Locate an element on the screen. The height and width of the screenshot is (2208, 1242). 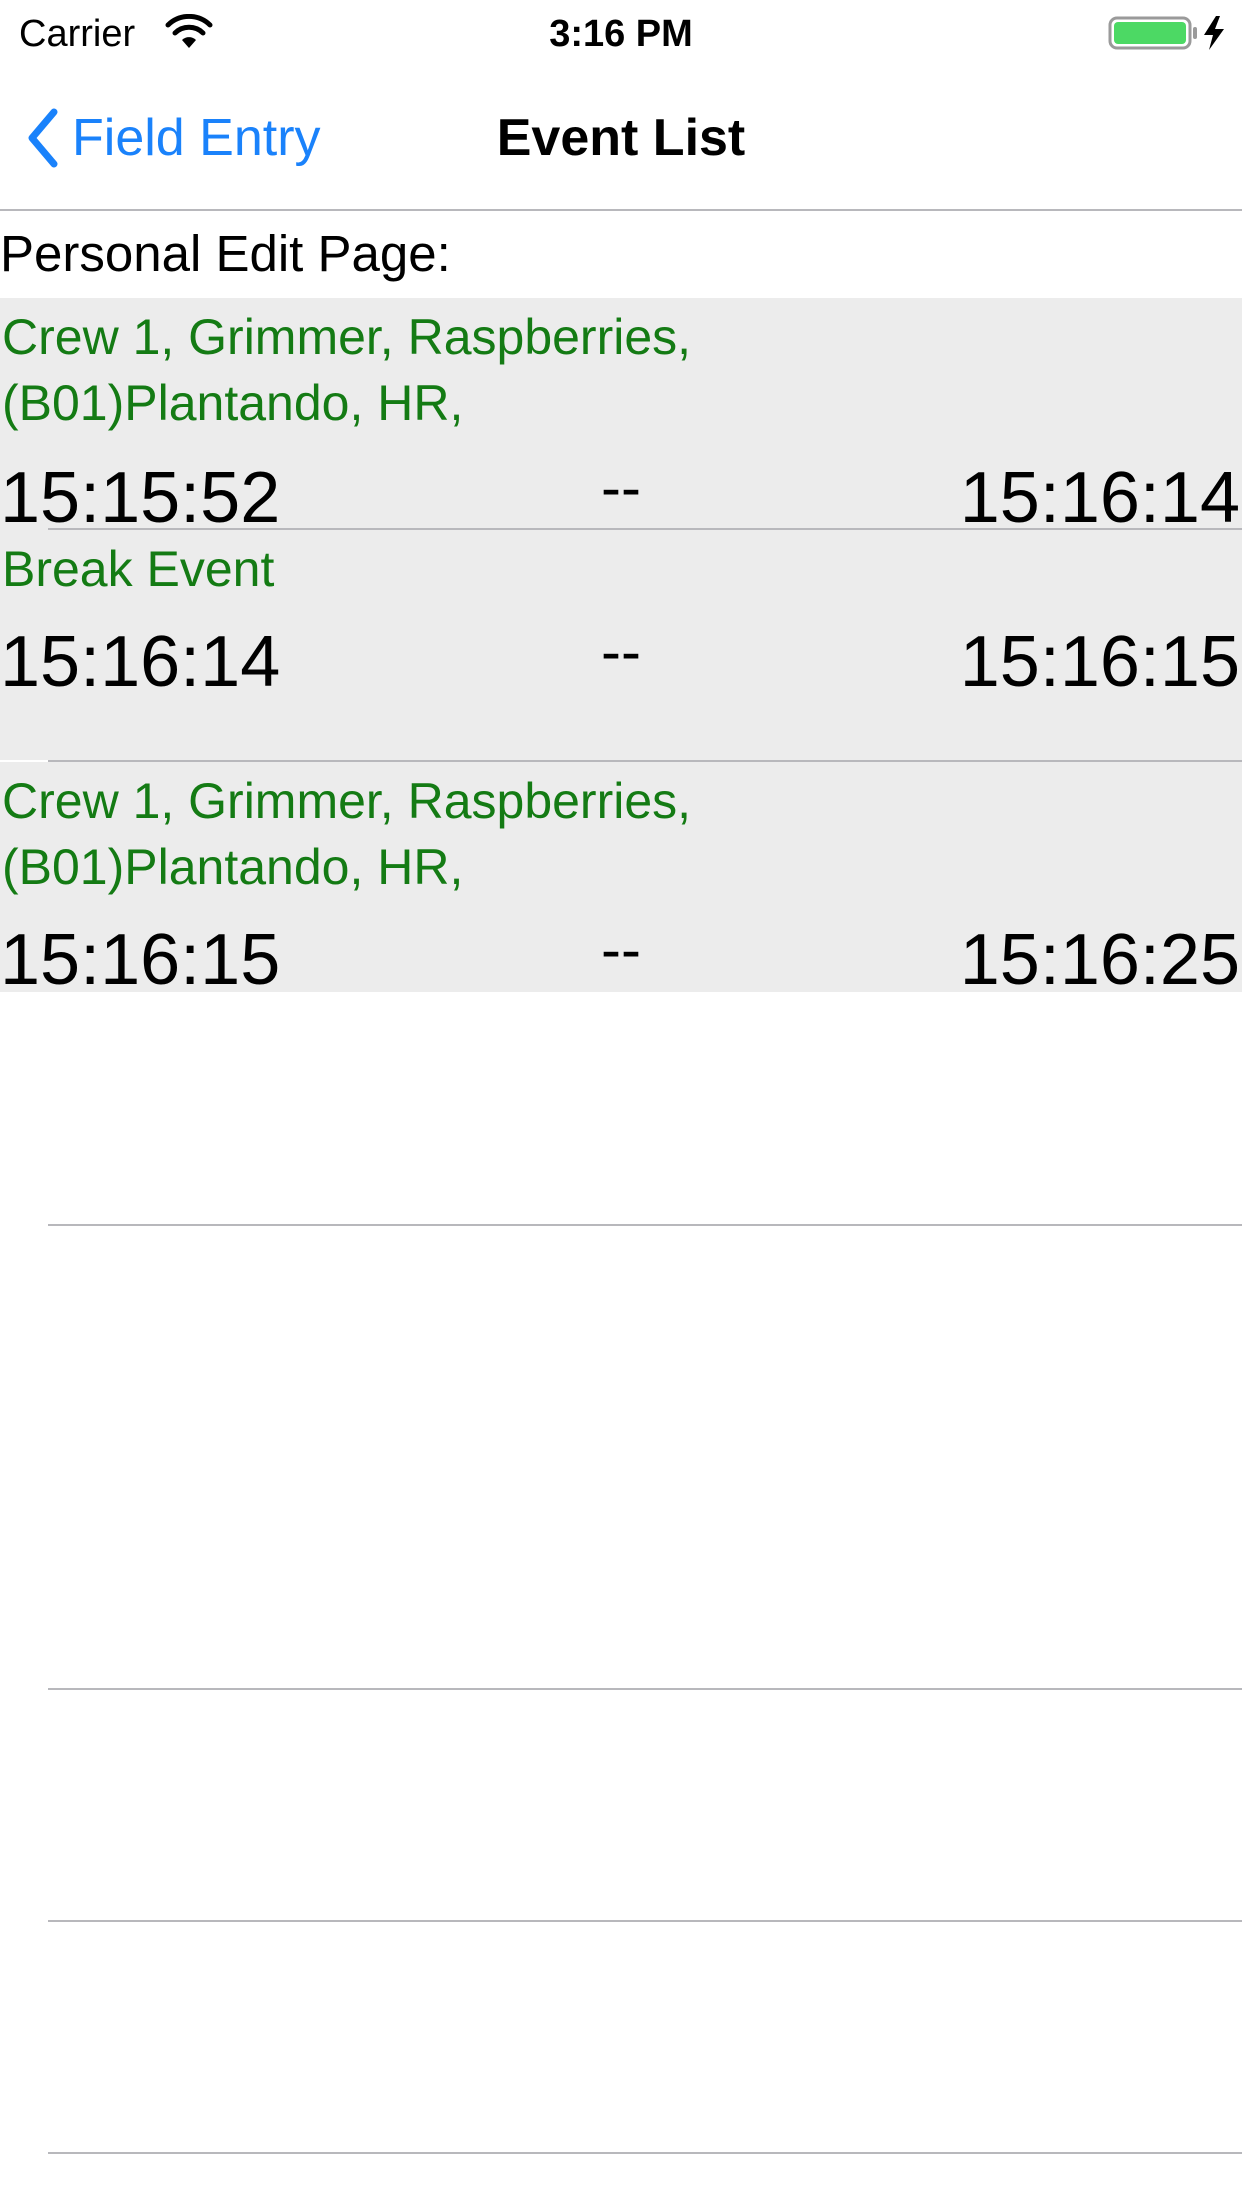
event-row: Break Event 15:16:14 -- 15:16:15 is located at coordinates (621, 645).